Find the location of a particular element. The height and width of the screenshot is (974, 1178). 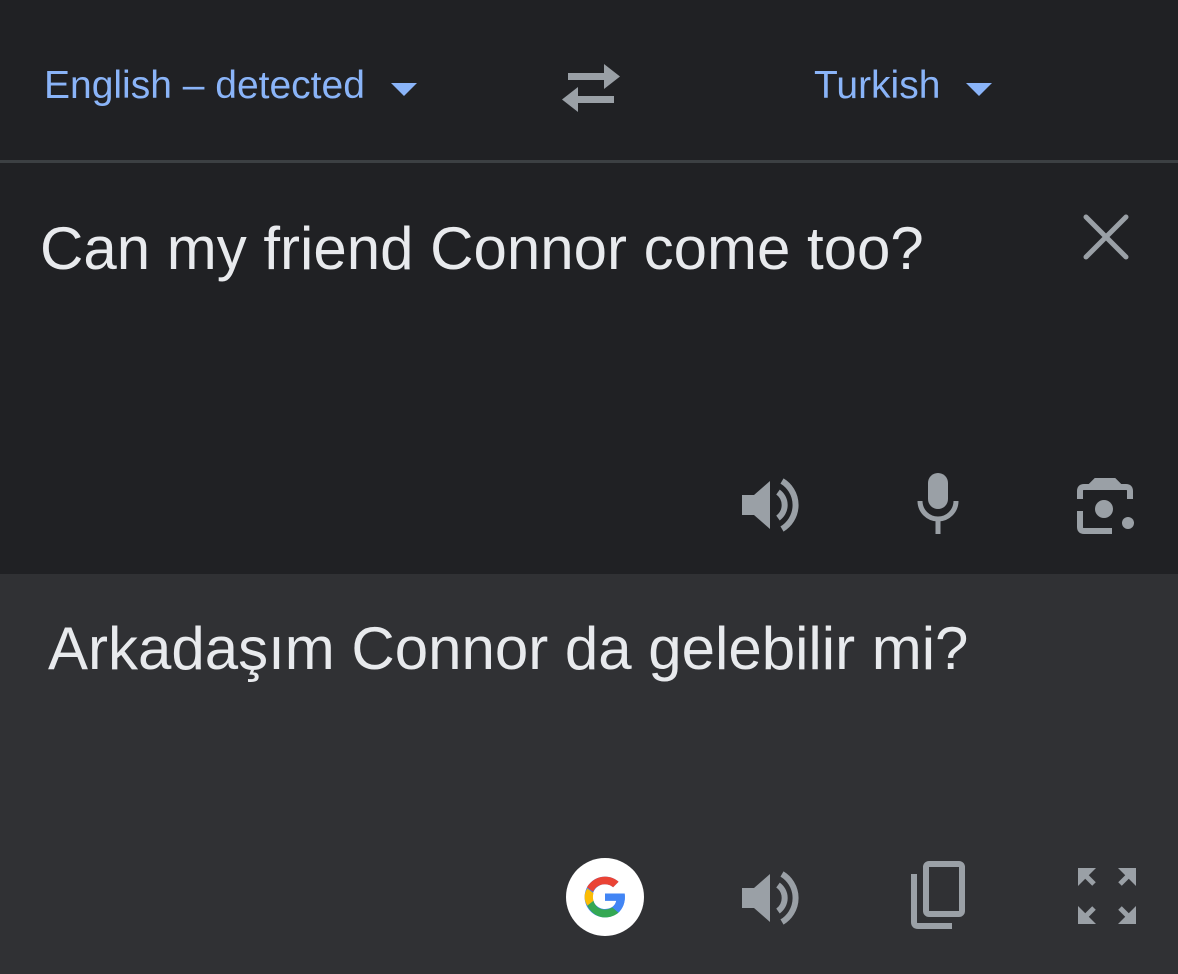

listen-translation-button is located at coordinates (771, 898).